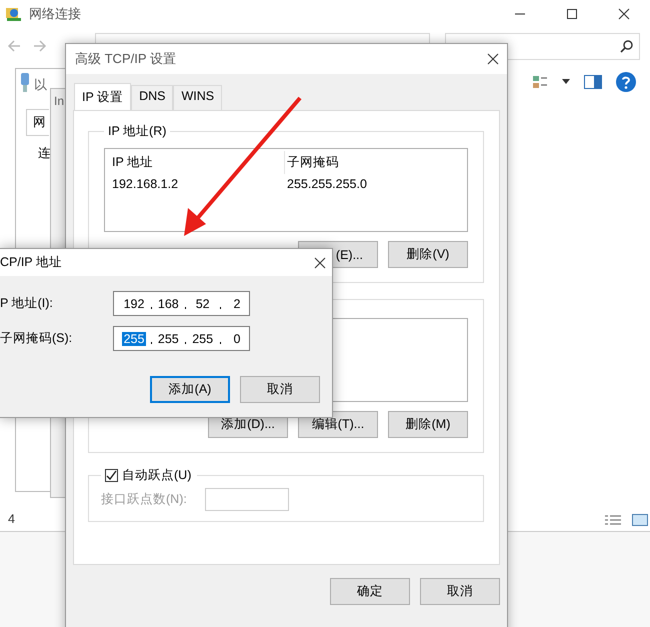  I want to click on octet: 0, so click(236, 339).